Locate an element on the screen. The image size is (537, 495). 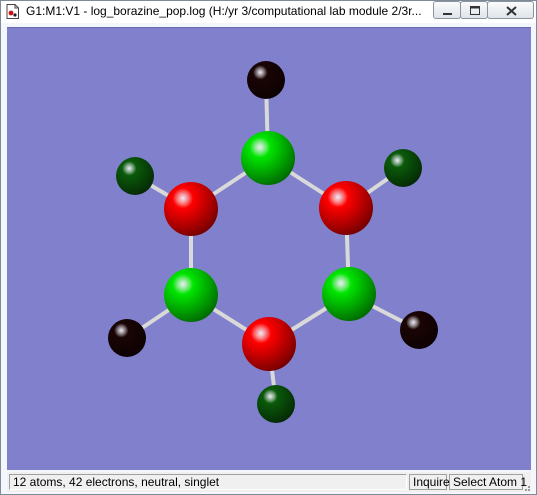
atom-10-h is located at coordinates (276, 404).